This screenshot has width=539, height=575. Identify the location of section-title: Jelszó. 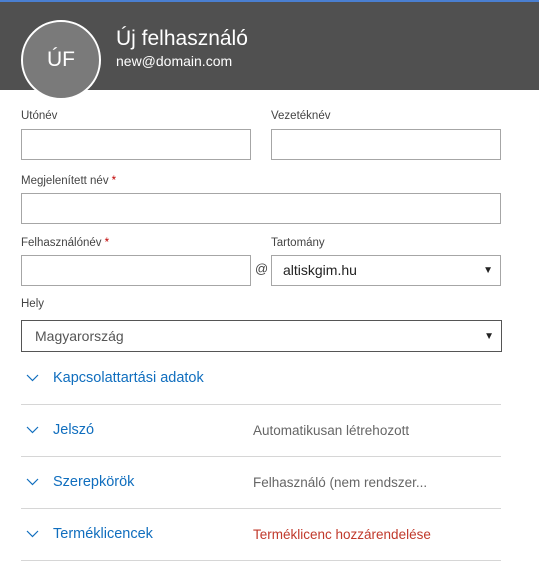
(74, 430).